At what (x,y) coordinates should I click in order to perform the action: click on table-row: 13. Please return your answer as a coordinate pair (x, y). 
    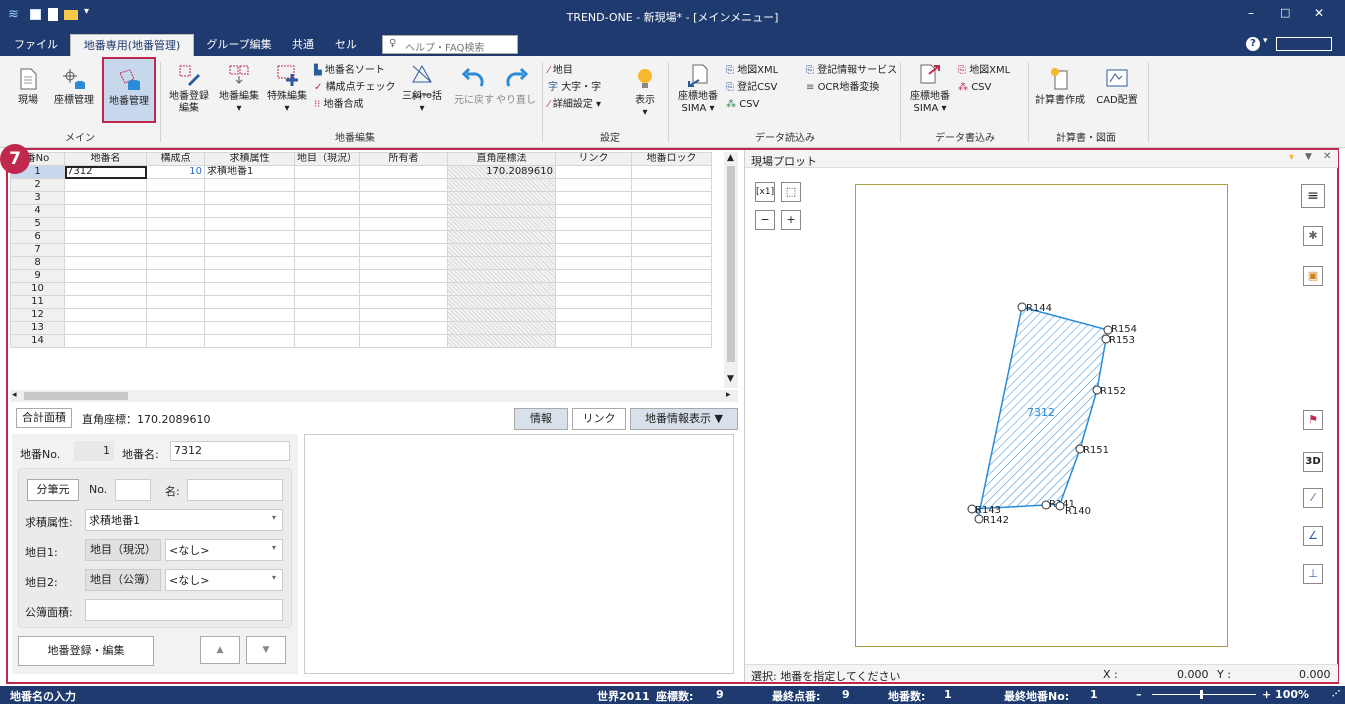
    Looking at the image, I should click on (361, 328).